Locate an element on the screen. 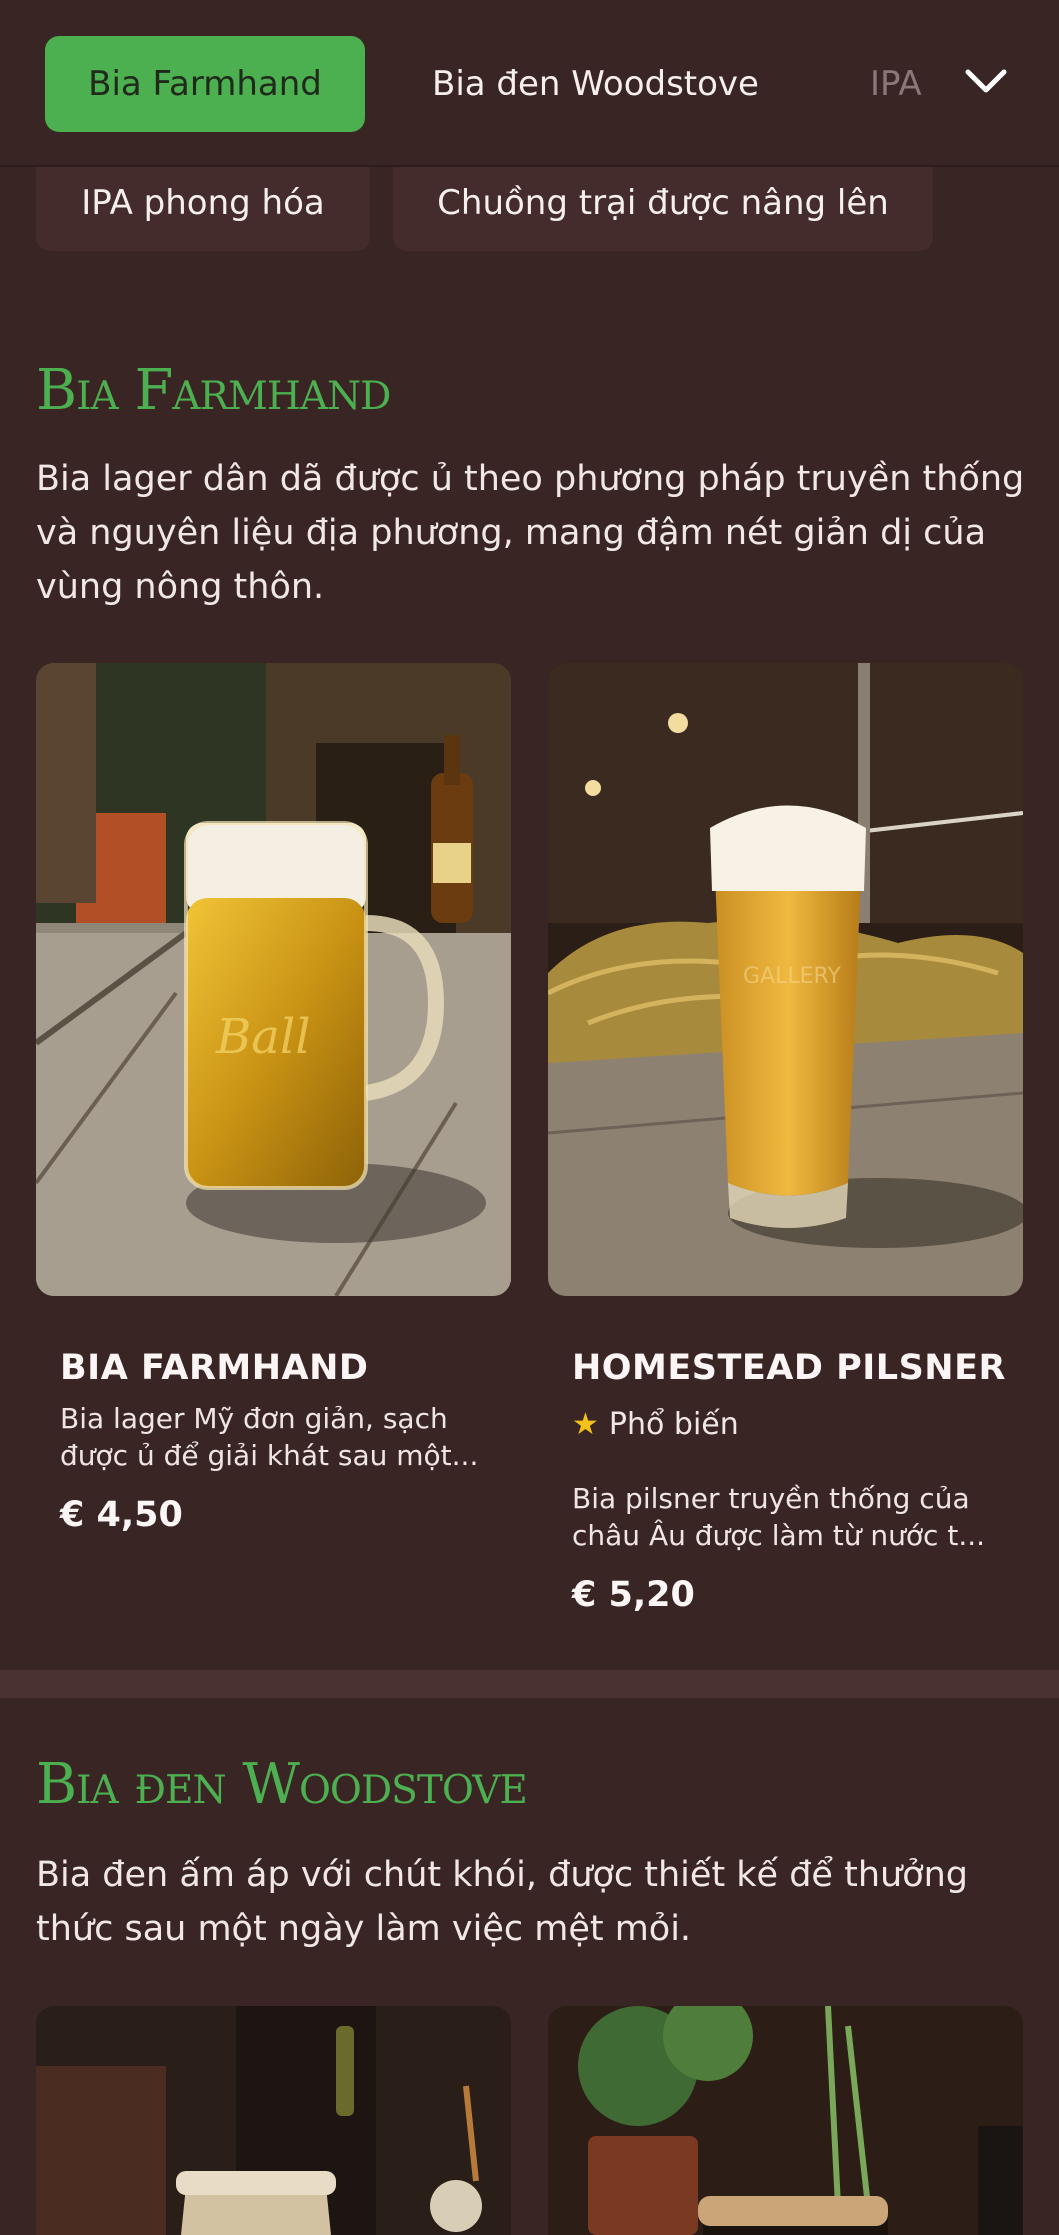 This screenshot has width=1059, height=2235. category-chip-list: IPA phong hóa Chuồng trại được nâng lên is located at coordinates (529, 212).